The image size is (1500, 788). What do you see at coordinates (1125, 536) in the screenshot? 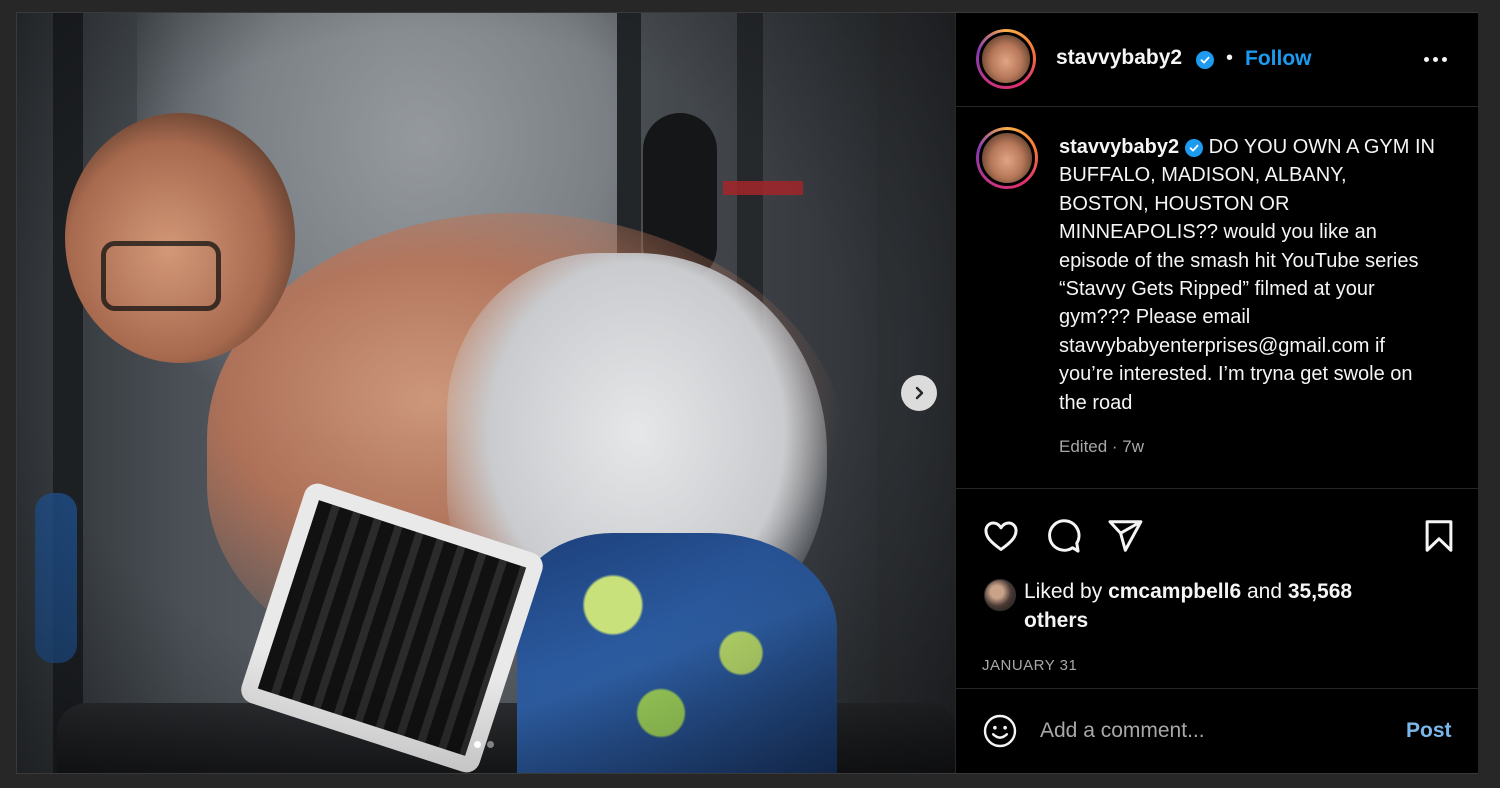
I see `share-icon` at bounding box center [1125, 536].